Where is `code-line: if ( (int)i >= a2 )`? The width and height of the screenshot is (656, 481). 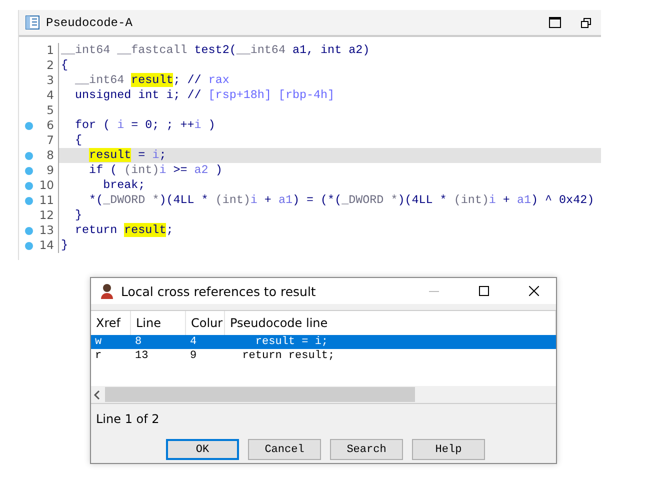 code-line: if ( (int)i >= a2 ) is located at coordinates (156, 170).